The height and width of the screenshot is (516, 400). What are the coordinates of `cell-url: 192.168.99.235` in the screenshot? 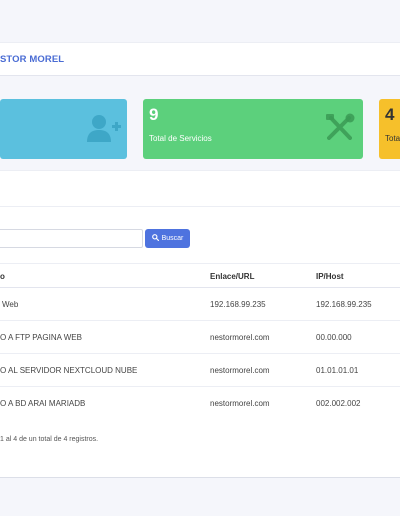 It's located at (238, 304).